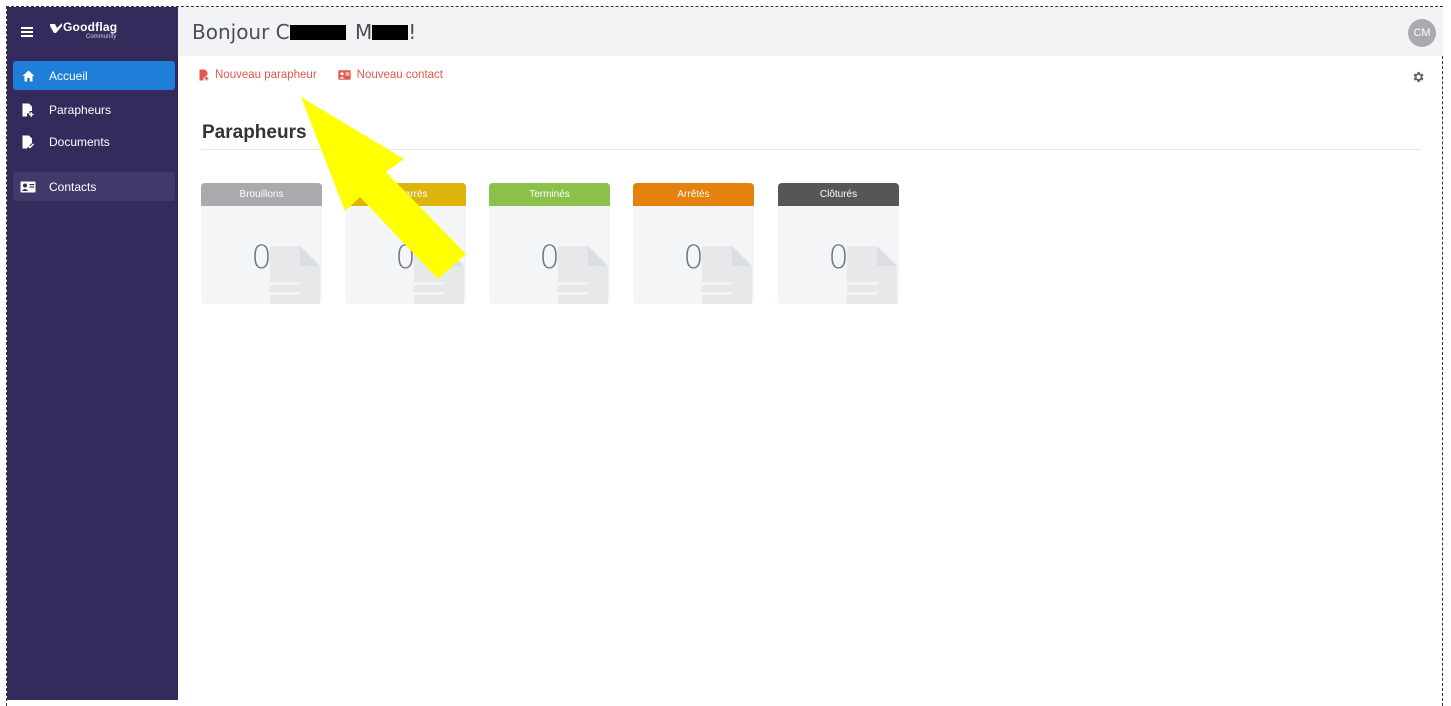 This screenshot has width=1451, height=706. What do you see at coordinates (254, 132) in the screenshot?
I see `page-title: Parapheurs` at bounding box center [254, 132].